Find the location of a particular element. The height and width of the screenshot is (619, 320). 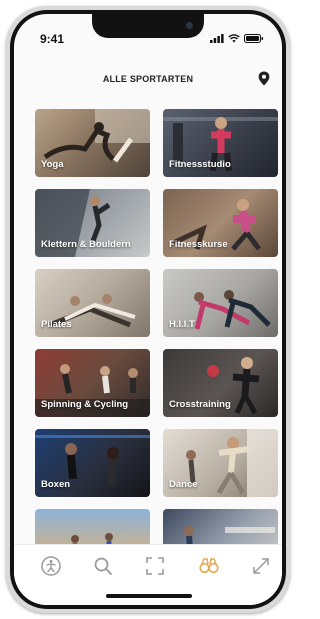

location-pin-icon is located at coordinates (264, 81).